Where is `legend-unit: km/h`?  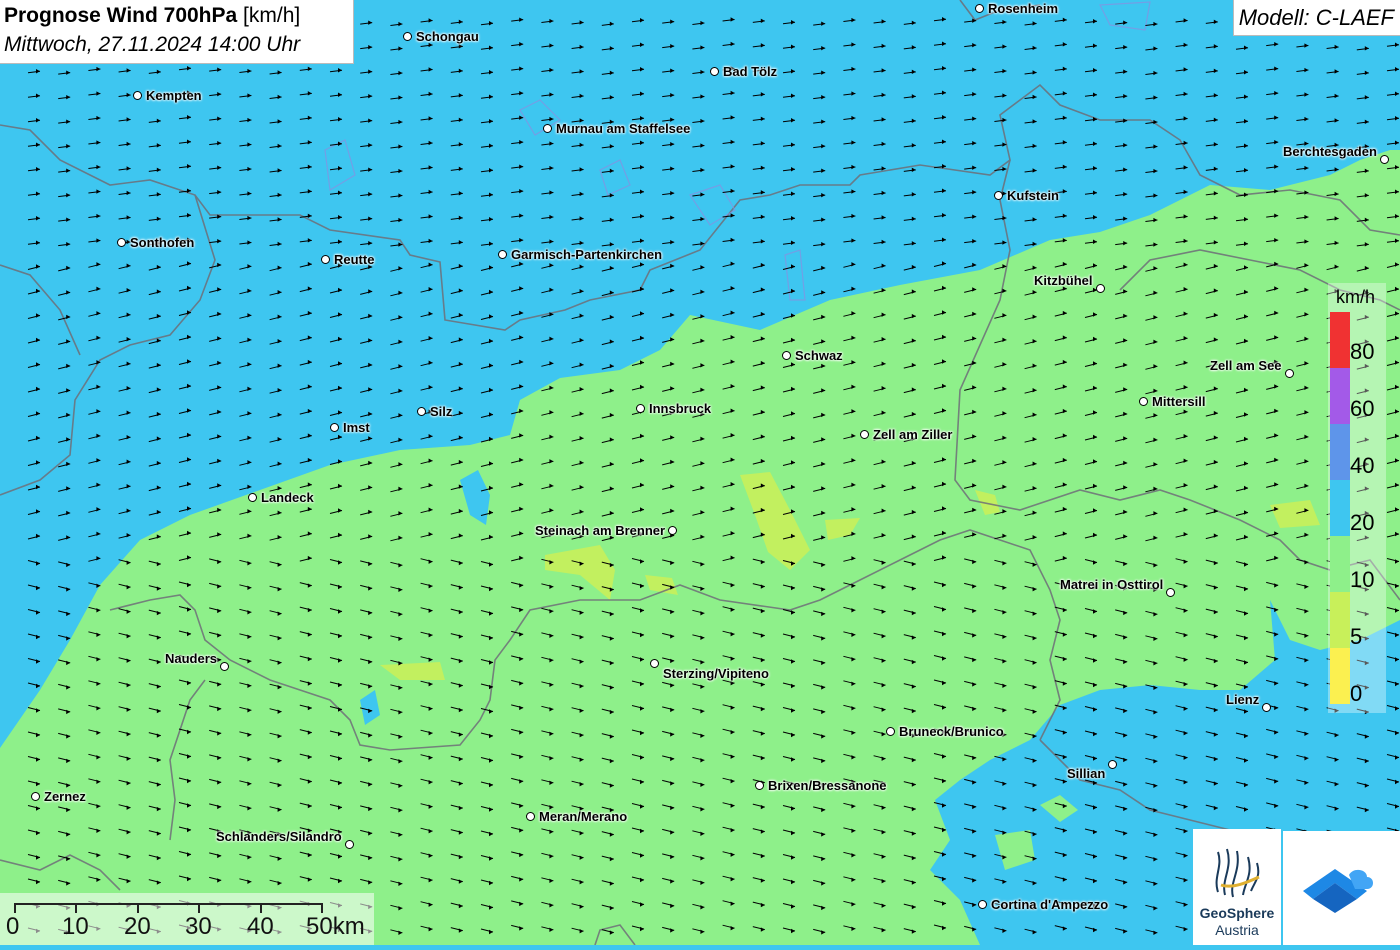 legend-unit: km/h is located at coordinates (1356, 297).